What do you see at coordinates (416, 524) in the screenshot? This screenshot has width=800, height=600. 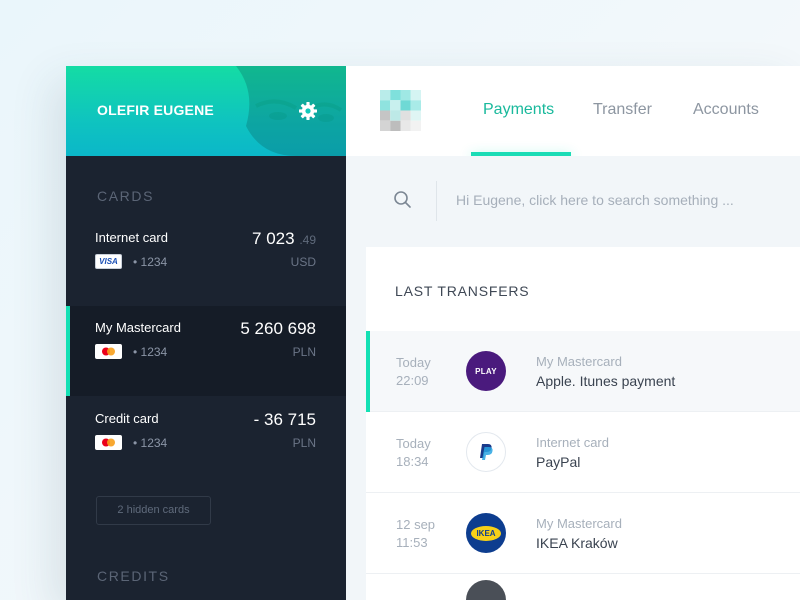 I see `transfer-day: 12 sep` at bounding box center [416, 524].